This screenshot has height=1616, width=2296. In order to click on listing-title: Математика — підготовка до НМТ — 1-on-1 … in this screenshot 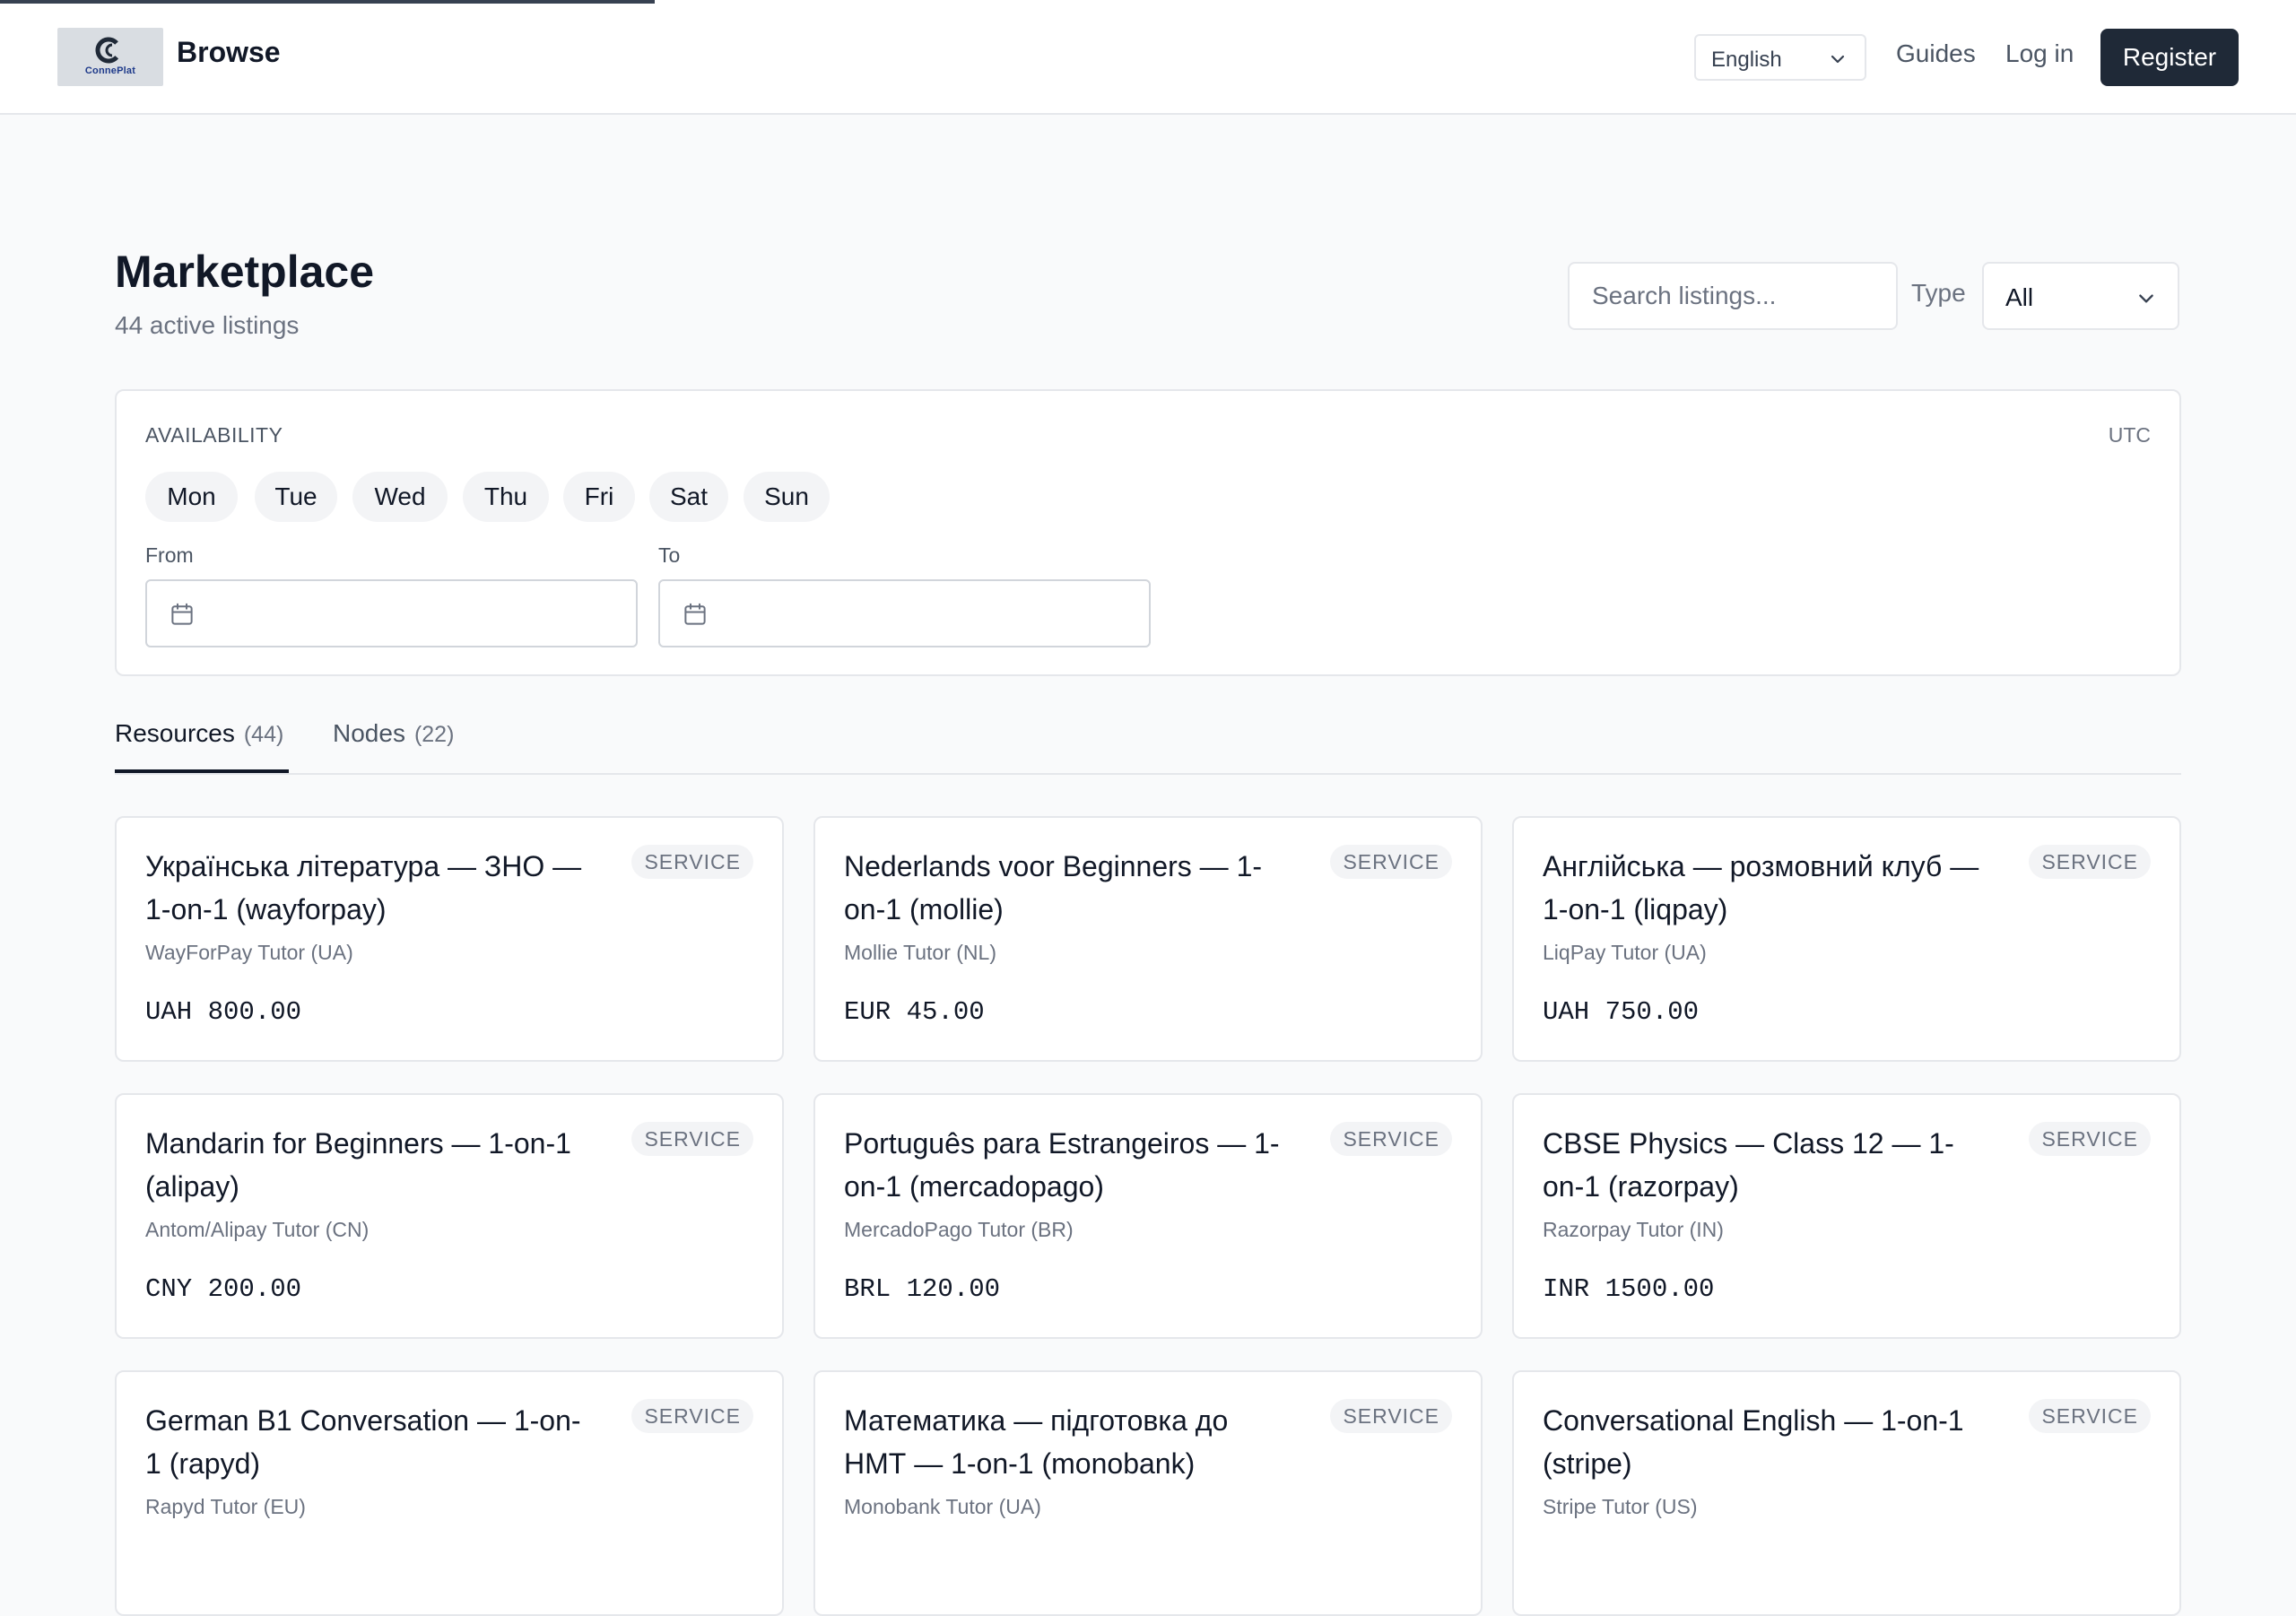, I will do `click(1036, 1442)`.